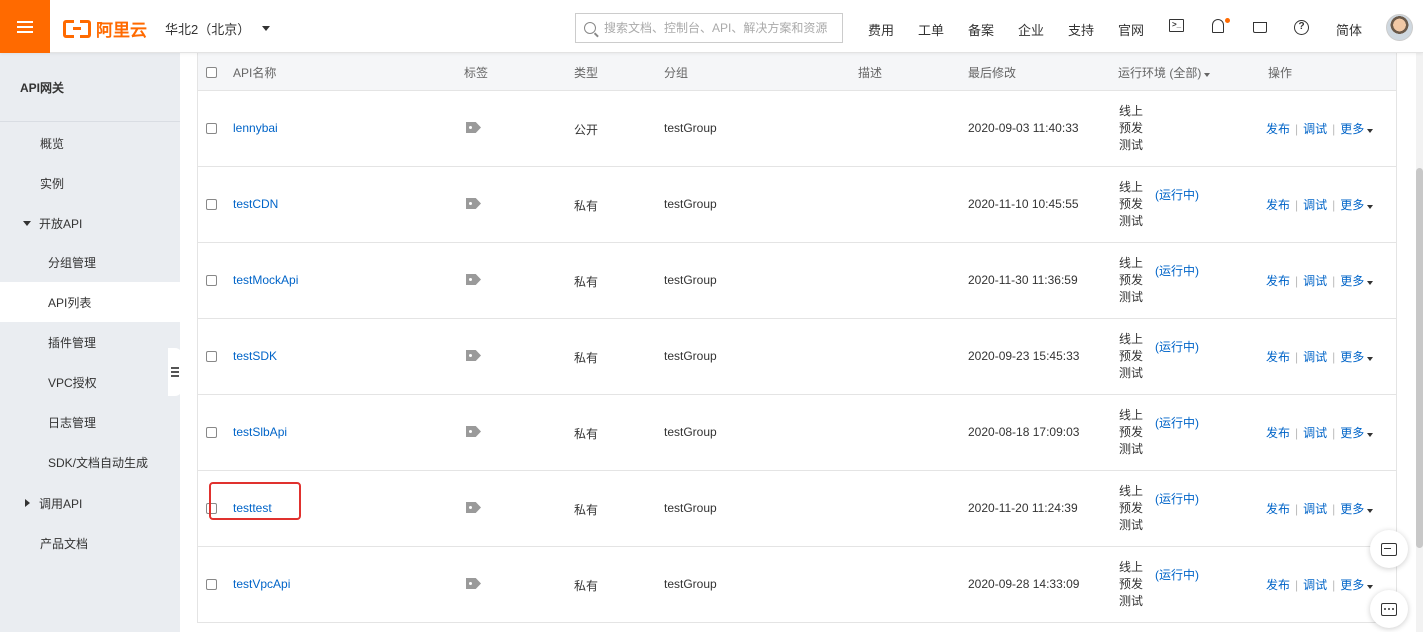 This screenshot has height=632, width=1423. What do you see at coordinates (1176, 25) in the screenshot?
I see `terminal-icon: >_` at bounding box center [1176, 25].